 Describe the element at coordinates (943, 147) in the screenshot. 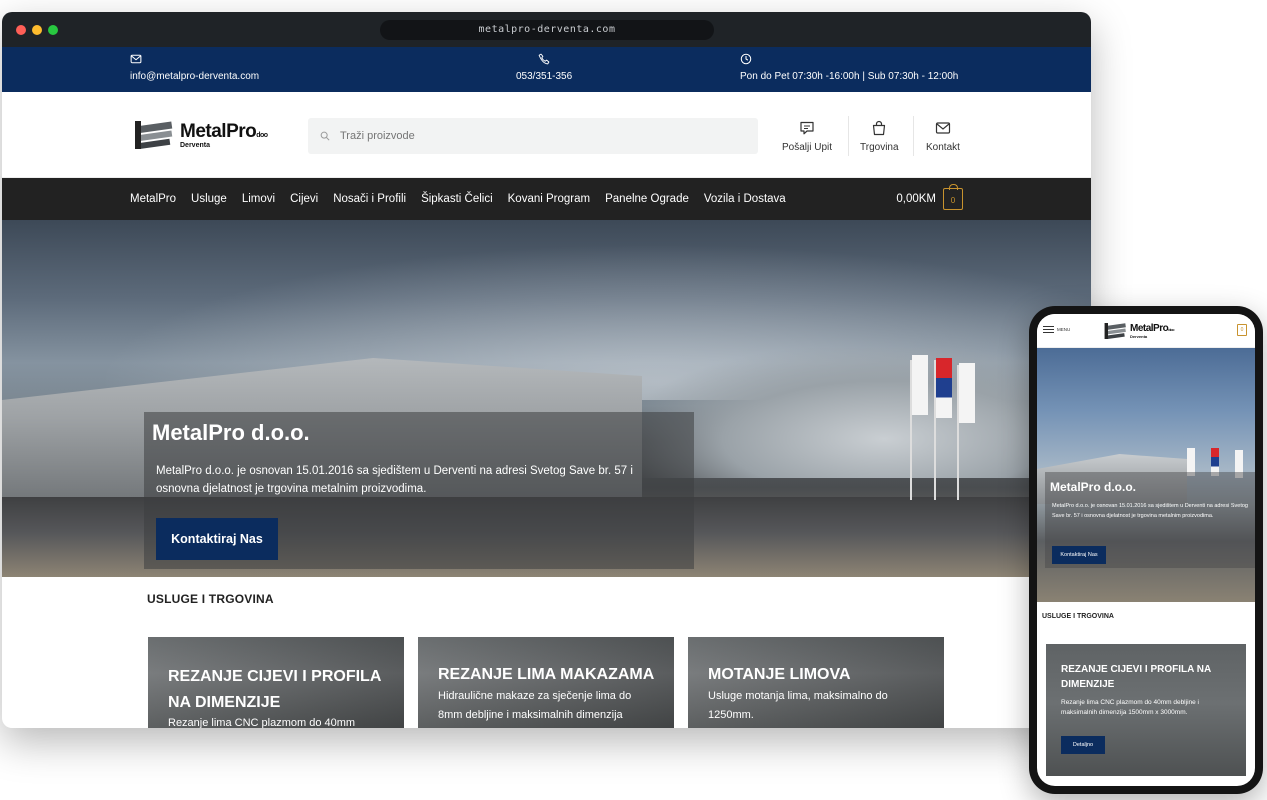

I see `contact-label: Kontakt` at that location.